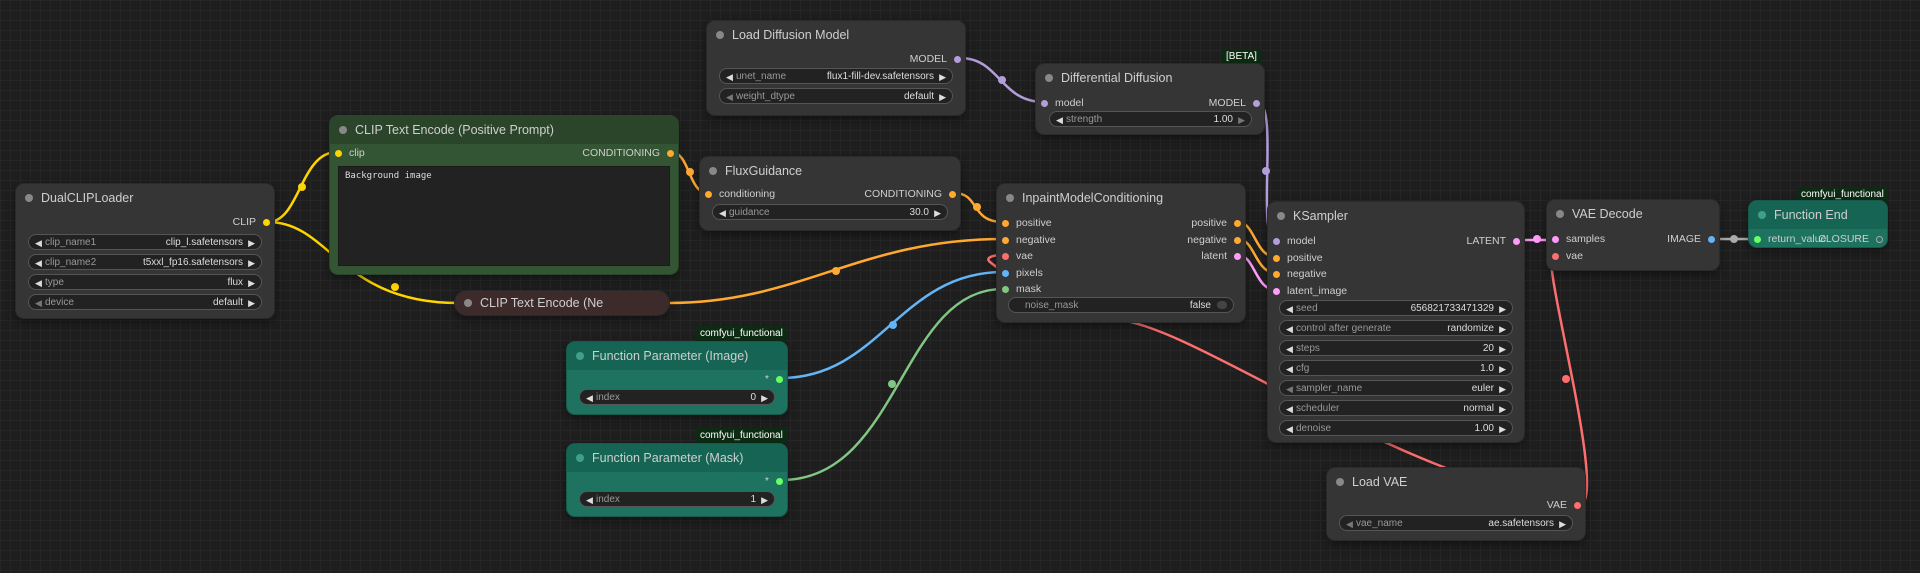 This screenshot has width=1920, height=573. I want to click on input-latent-image: latent_image, so click(1310, 291).